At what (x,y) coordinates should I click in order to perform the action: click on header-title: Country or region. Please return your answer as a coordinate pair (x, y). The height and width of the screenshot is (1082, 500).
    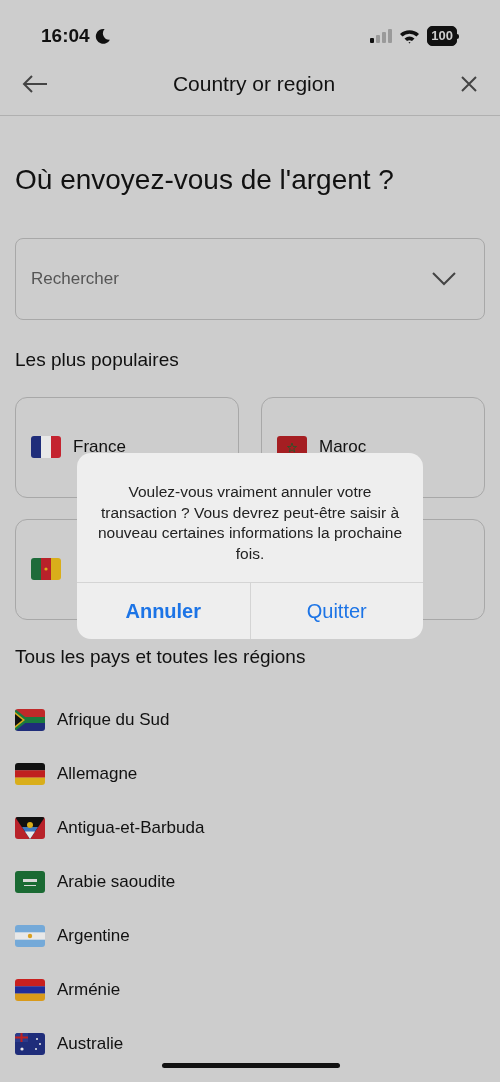
    Looking at the image, I should click on (254, 83).